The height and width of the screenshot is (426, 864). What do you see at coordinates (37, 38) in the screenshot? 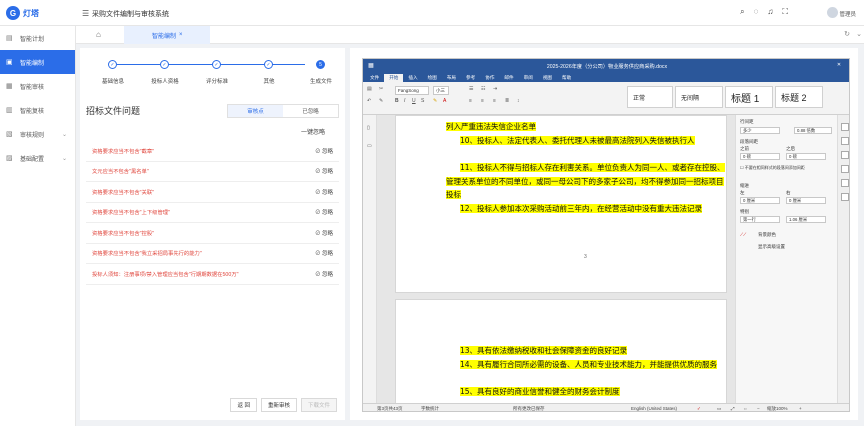
I see `sidebar-item-plan: ▤ 智能计划` at bounding box center [37, 38].